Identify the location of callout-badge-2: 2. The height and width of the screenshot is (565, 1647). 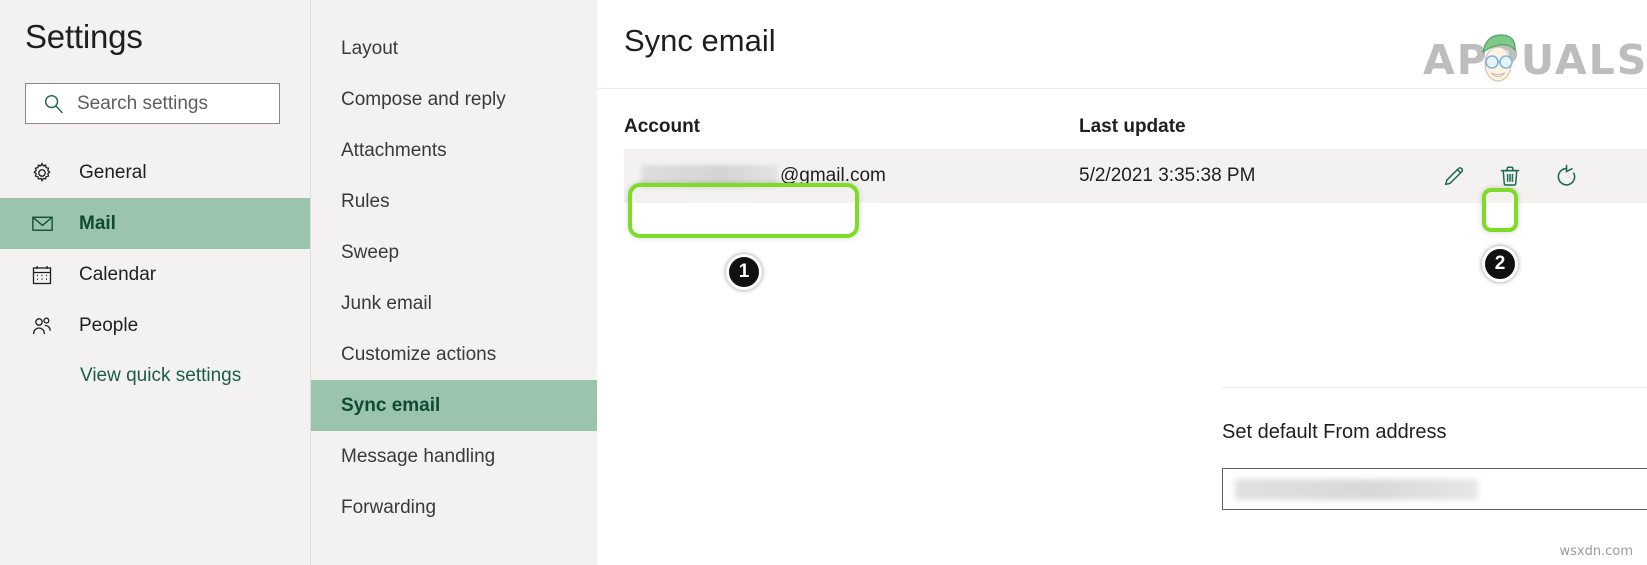
(1500, 264).